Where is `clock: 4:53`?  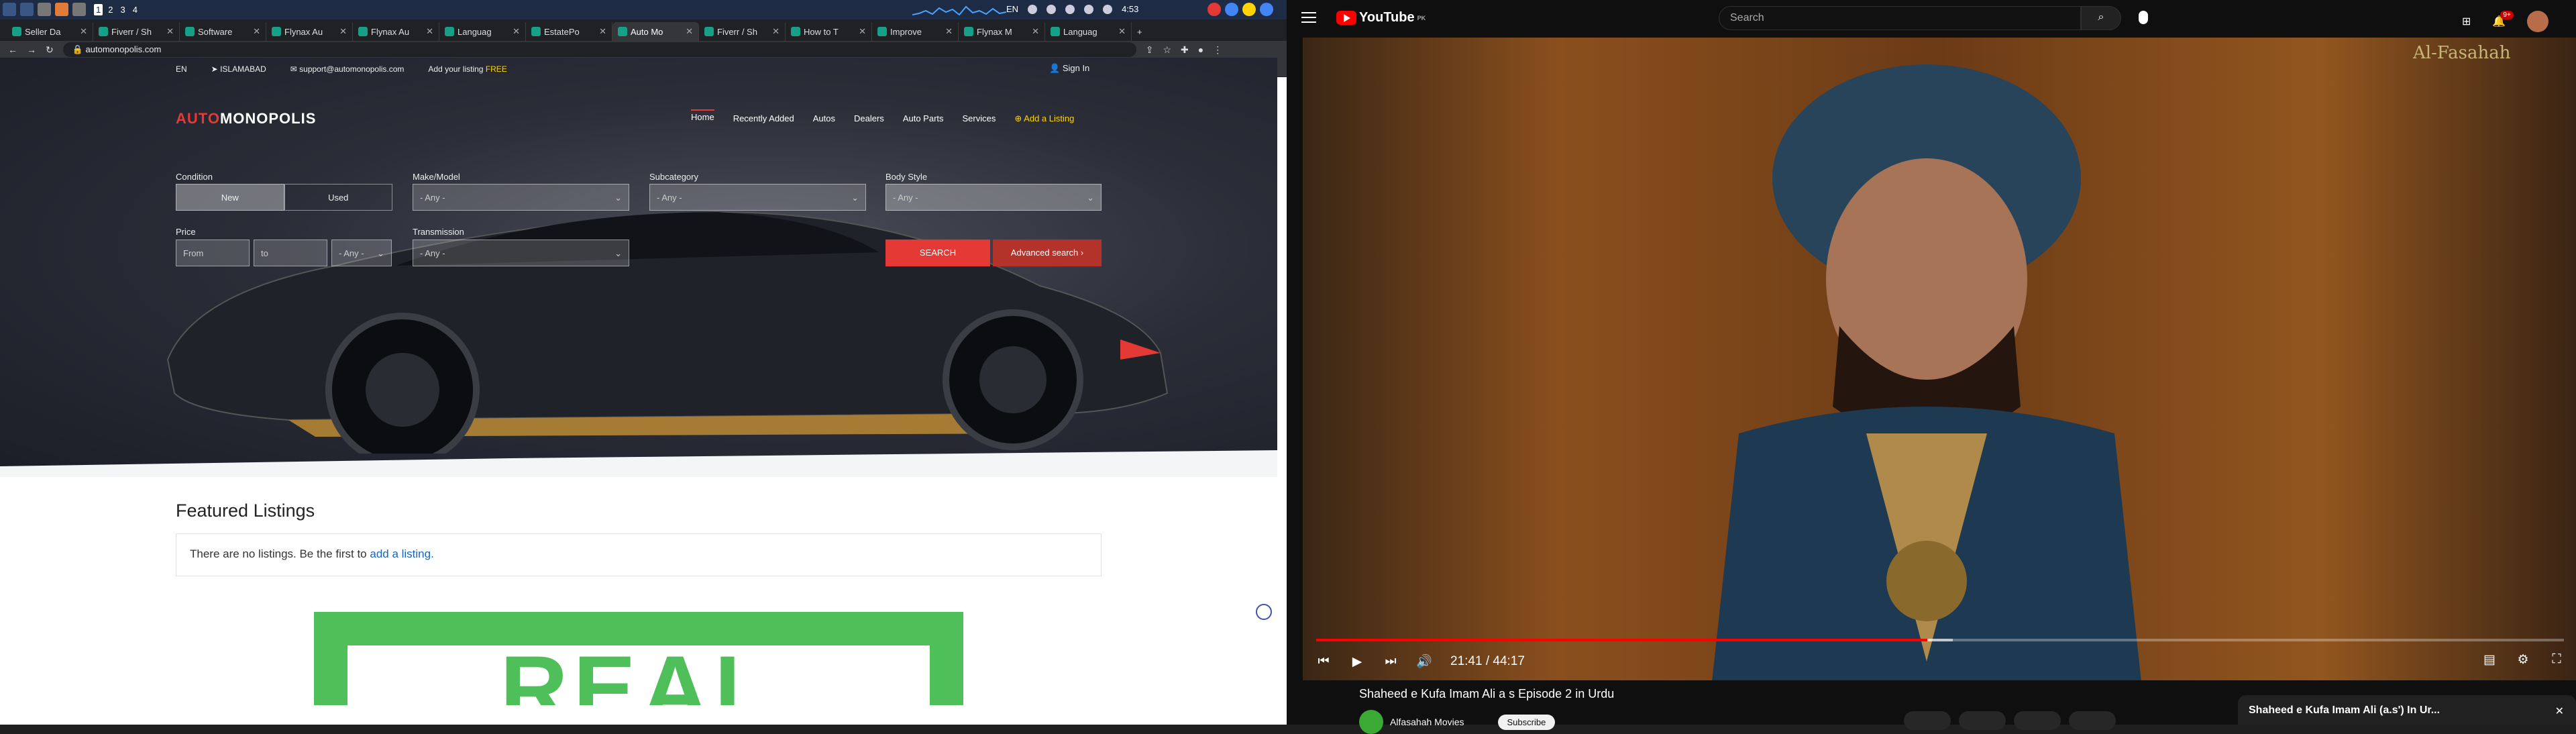 clock: 4:53 is located at coordinates (1130, 9).